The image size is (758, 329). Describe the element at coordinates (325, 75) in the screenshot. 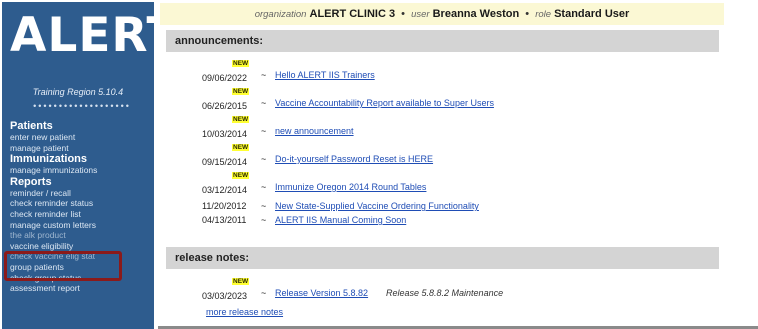

I see `announcement-link: Hello ALERT IIS Trainers` at that location.